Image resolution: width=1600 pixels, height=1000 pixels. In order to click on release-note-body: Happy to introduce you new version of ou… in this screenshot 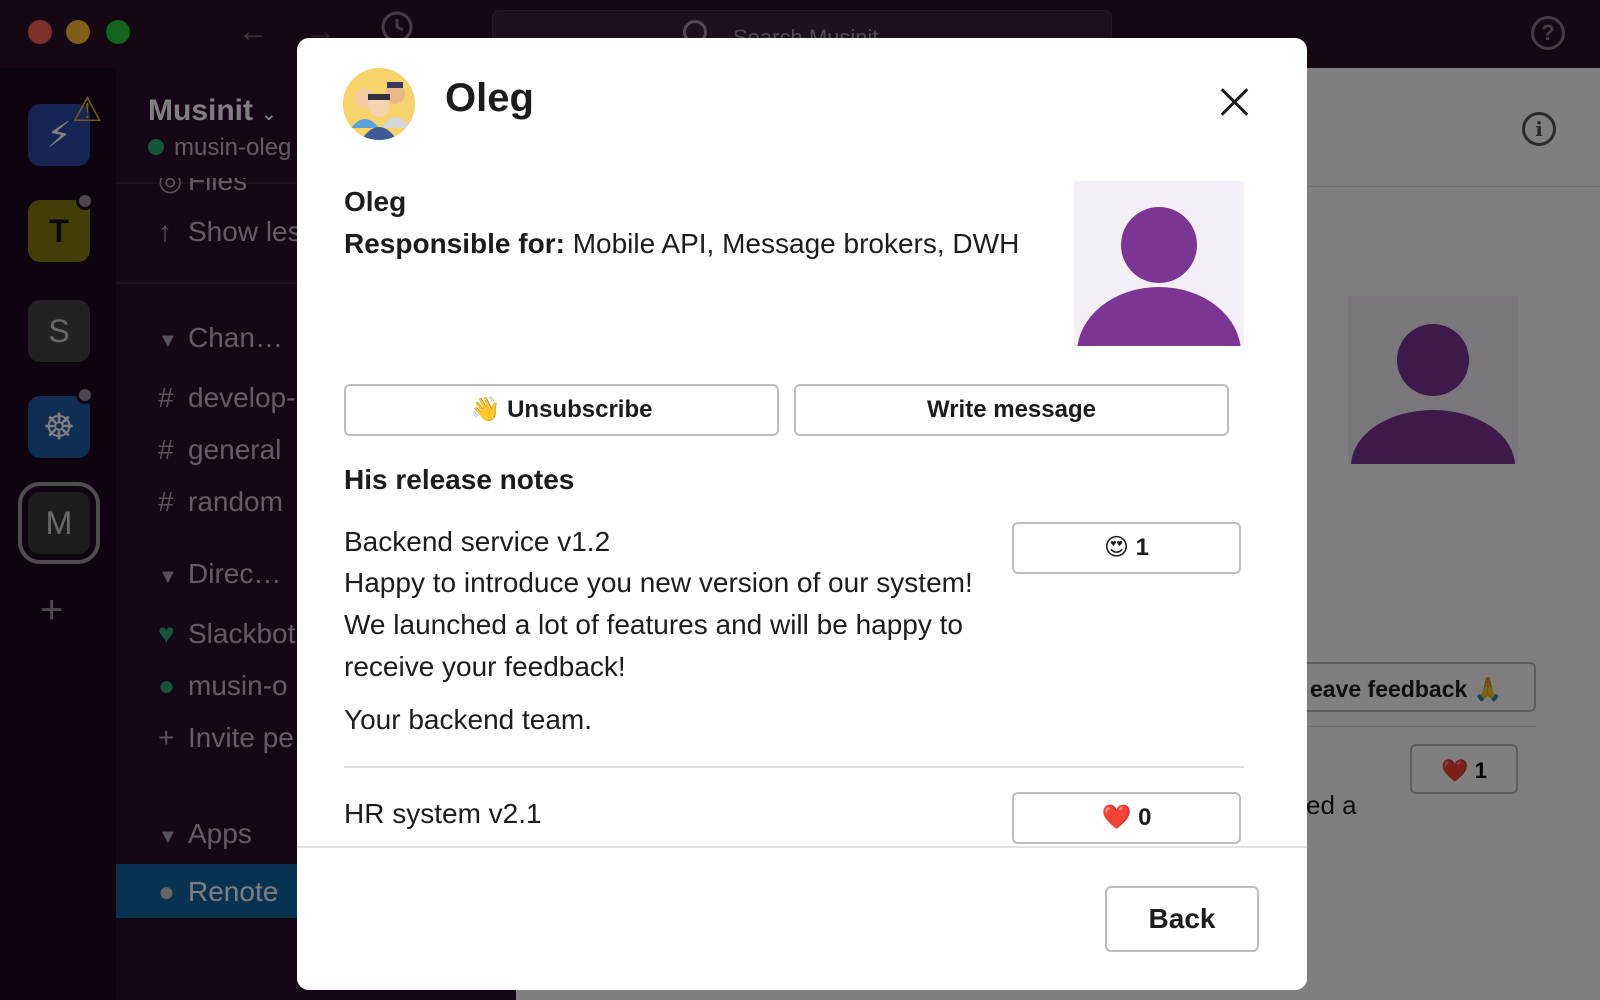, I will do `click(658, 624)`.